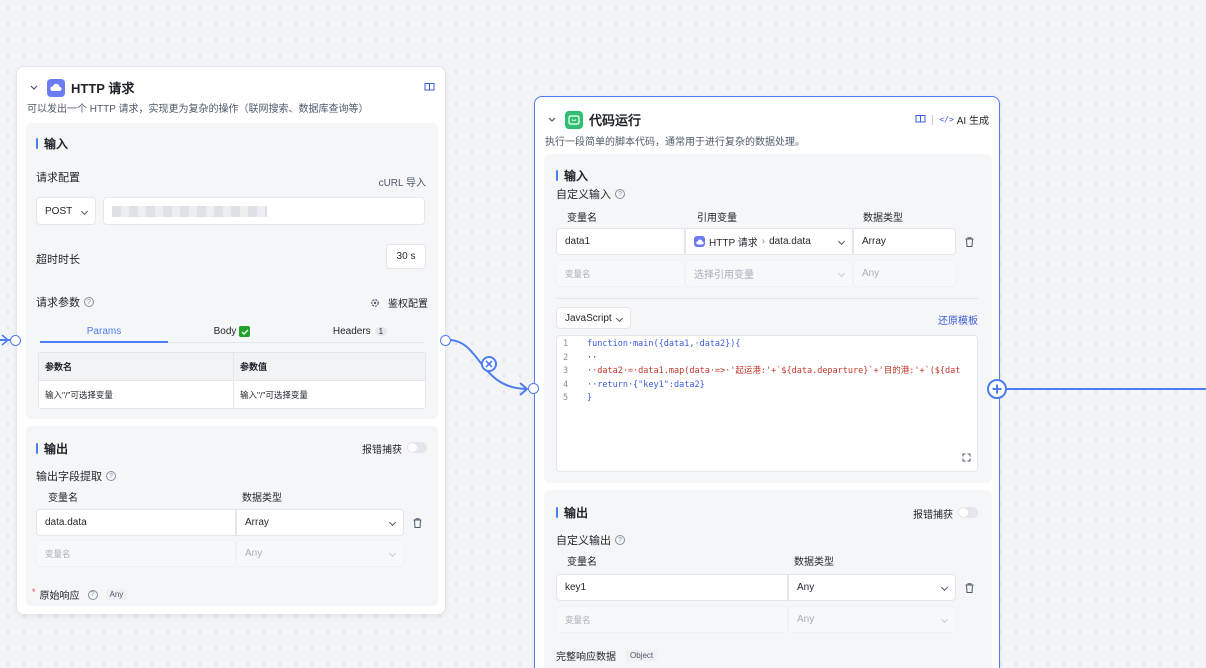 This screenshot has height=668, width=1206. I want to click on type-value: Array, so click(257, 522).